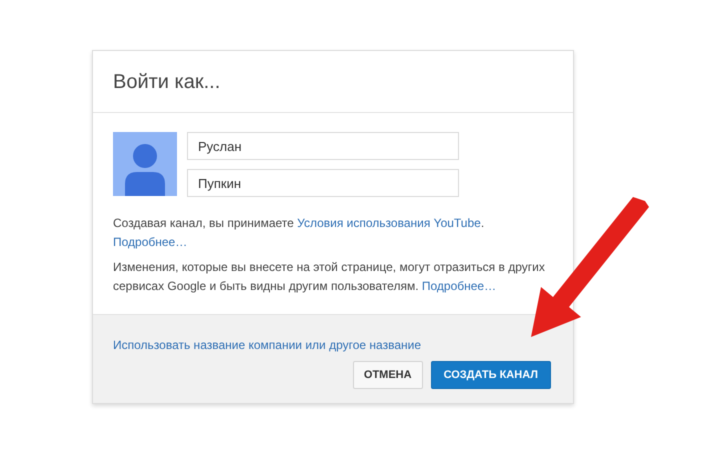  What do you see at coordinates (267, 345) in the screenshot?
I see `company-name-link: Использовать название компании или другое название` at bounding box center [267, 345].